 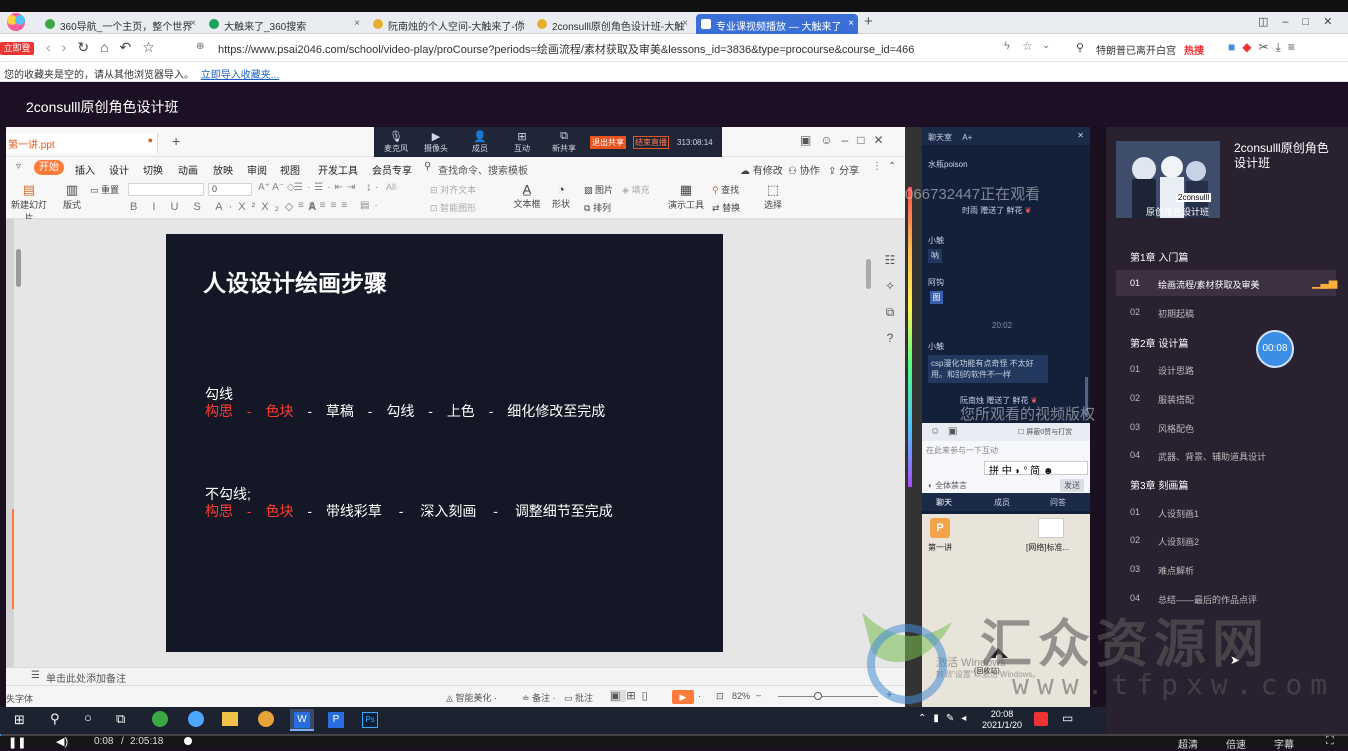 I want to click on properties-icon: ☷, so click(x=890, y=260).